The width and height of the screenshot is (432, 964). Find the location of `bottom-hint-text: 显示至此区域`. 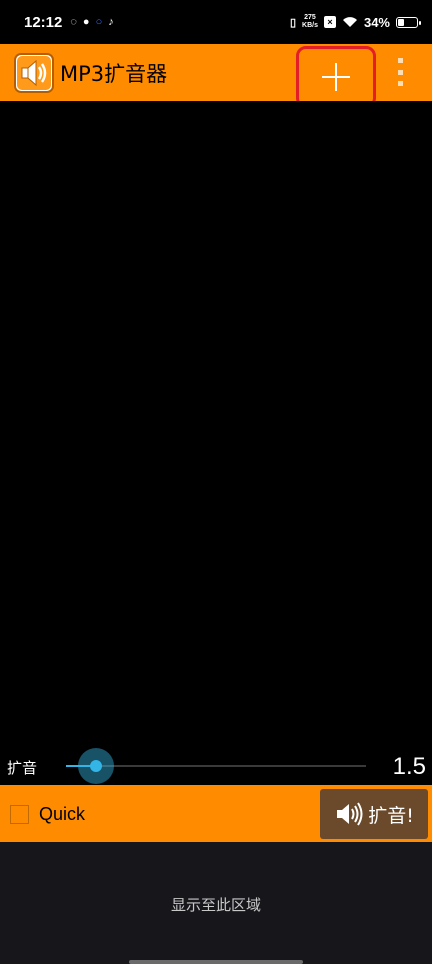

bottom-hint-text: 显示至此区域 is located at coordinates (215, 905).